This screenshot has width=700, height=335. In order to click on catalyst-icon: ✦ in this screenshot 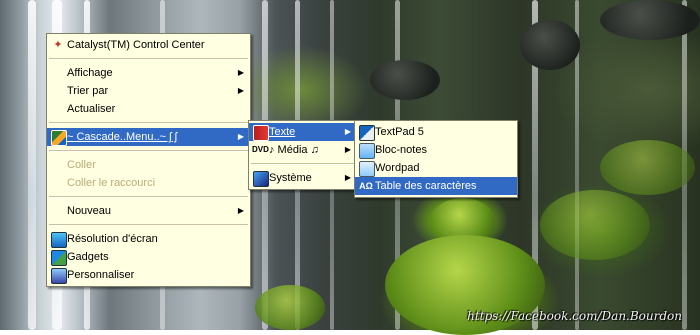, I will do `click(58, 45)`.